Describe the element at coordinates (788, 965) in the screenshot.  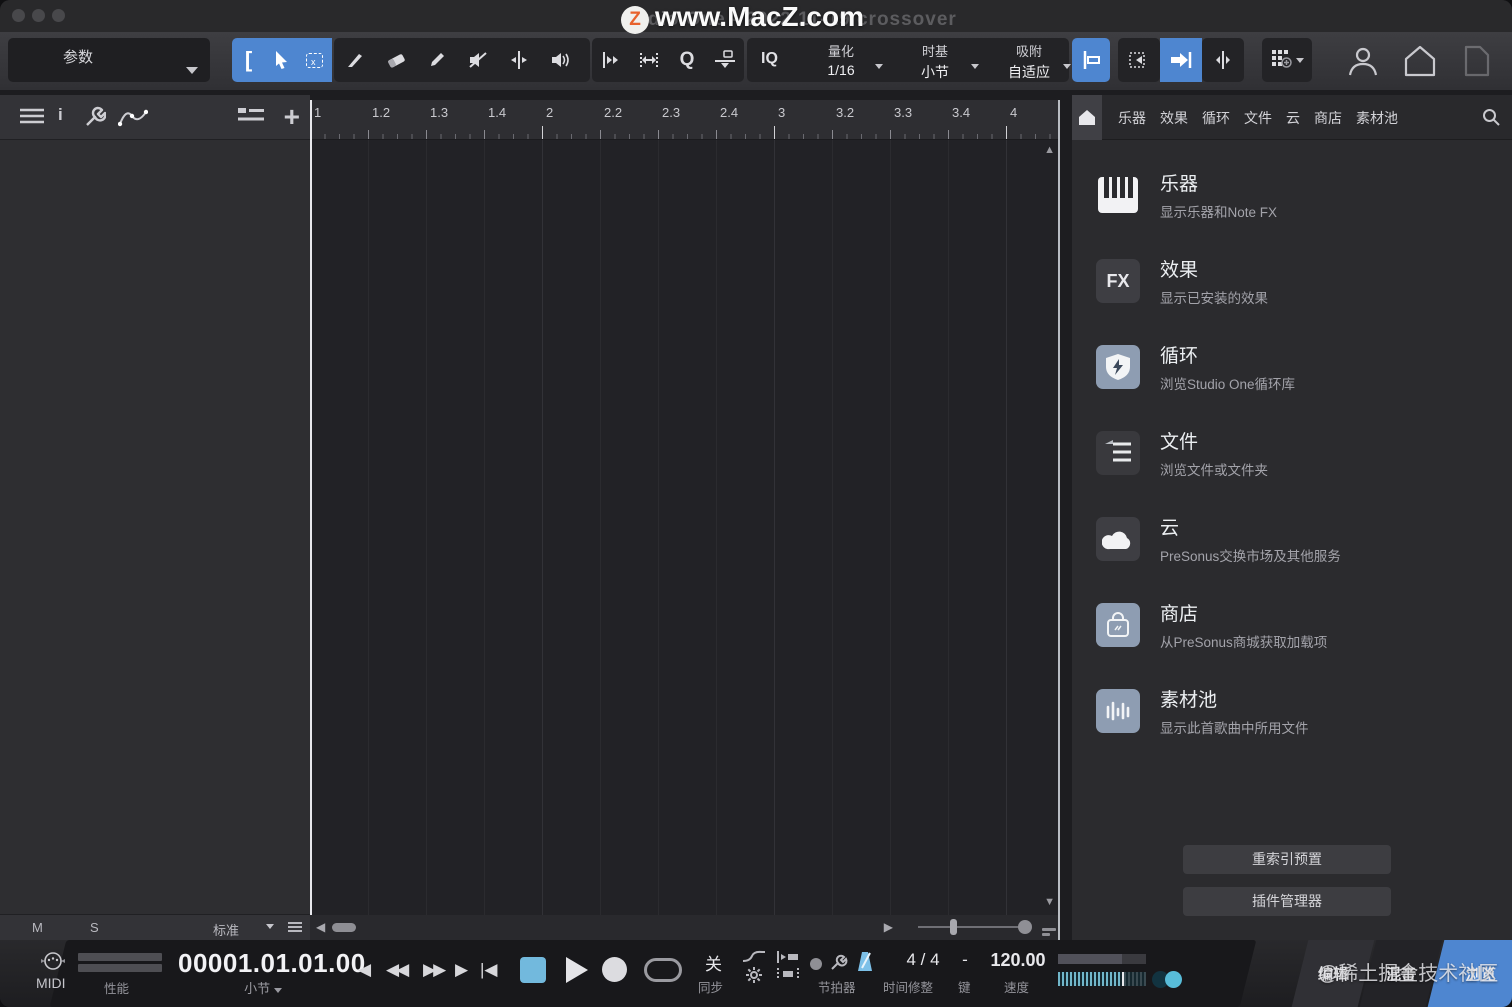
I see `marker-precount-icons` at that location.